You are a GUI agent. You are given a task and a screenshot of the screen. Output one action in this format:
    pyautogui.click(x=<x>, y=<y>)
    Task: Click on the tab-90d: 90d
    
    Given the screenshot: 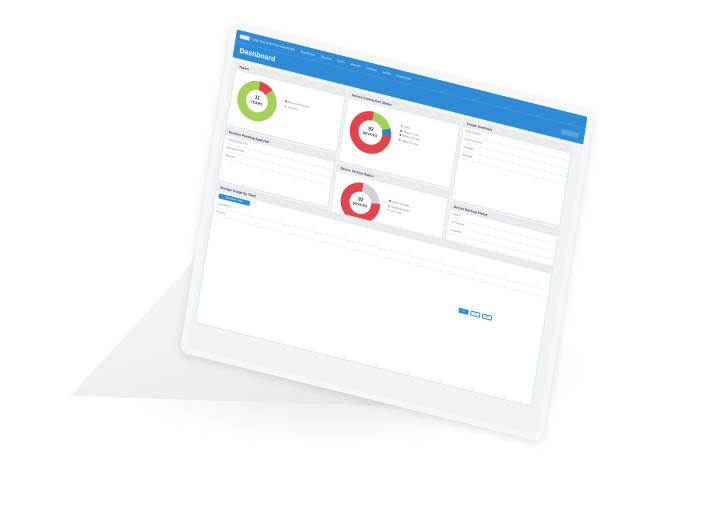 What is the action you would take?
    pyautogui.click(x=487, y=317)
    